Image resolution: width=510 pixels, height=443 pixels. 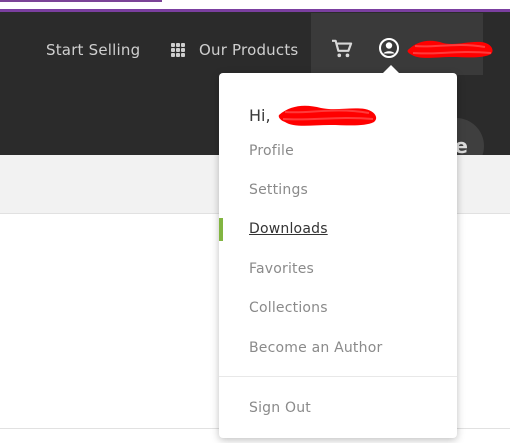 I want to click on menu-item-sign-out: Sign Out, so click(x=280, y=408).